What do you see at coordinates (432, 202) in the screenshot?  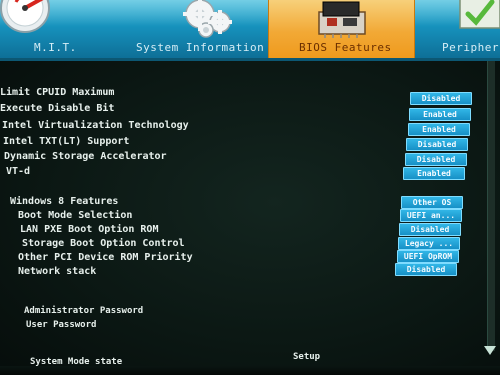 I see `setting-value-windows8-features: Other OS` at bounding box center [432, 202].